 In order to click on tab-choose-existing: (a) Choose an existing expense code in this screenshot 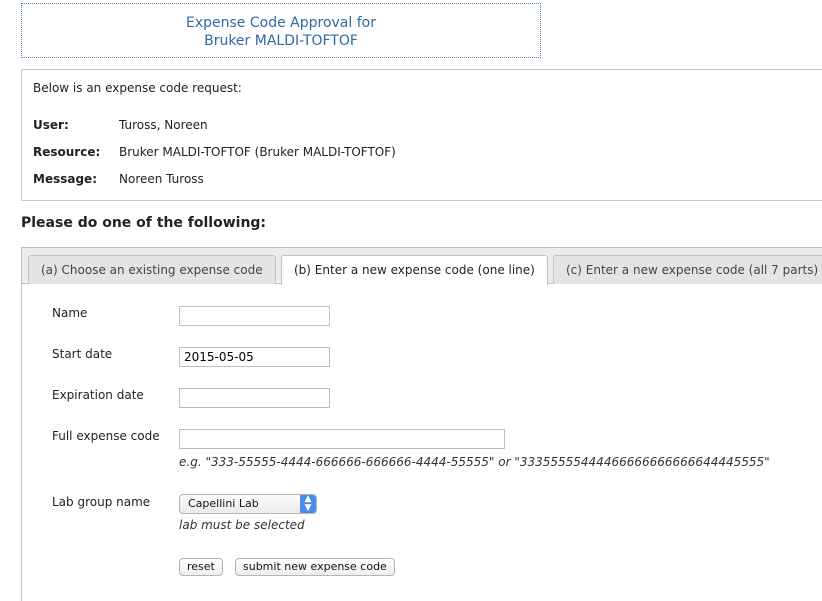, I will do `click(152, 269)`.